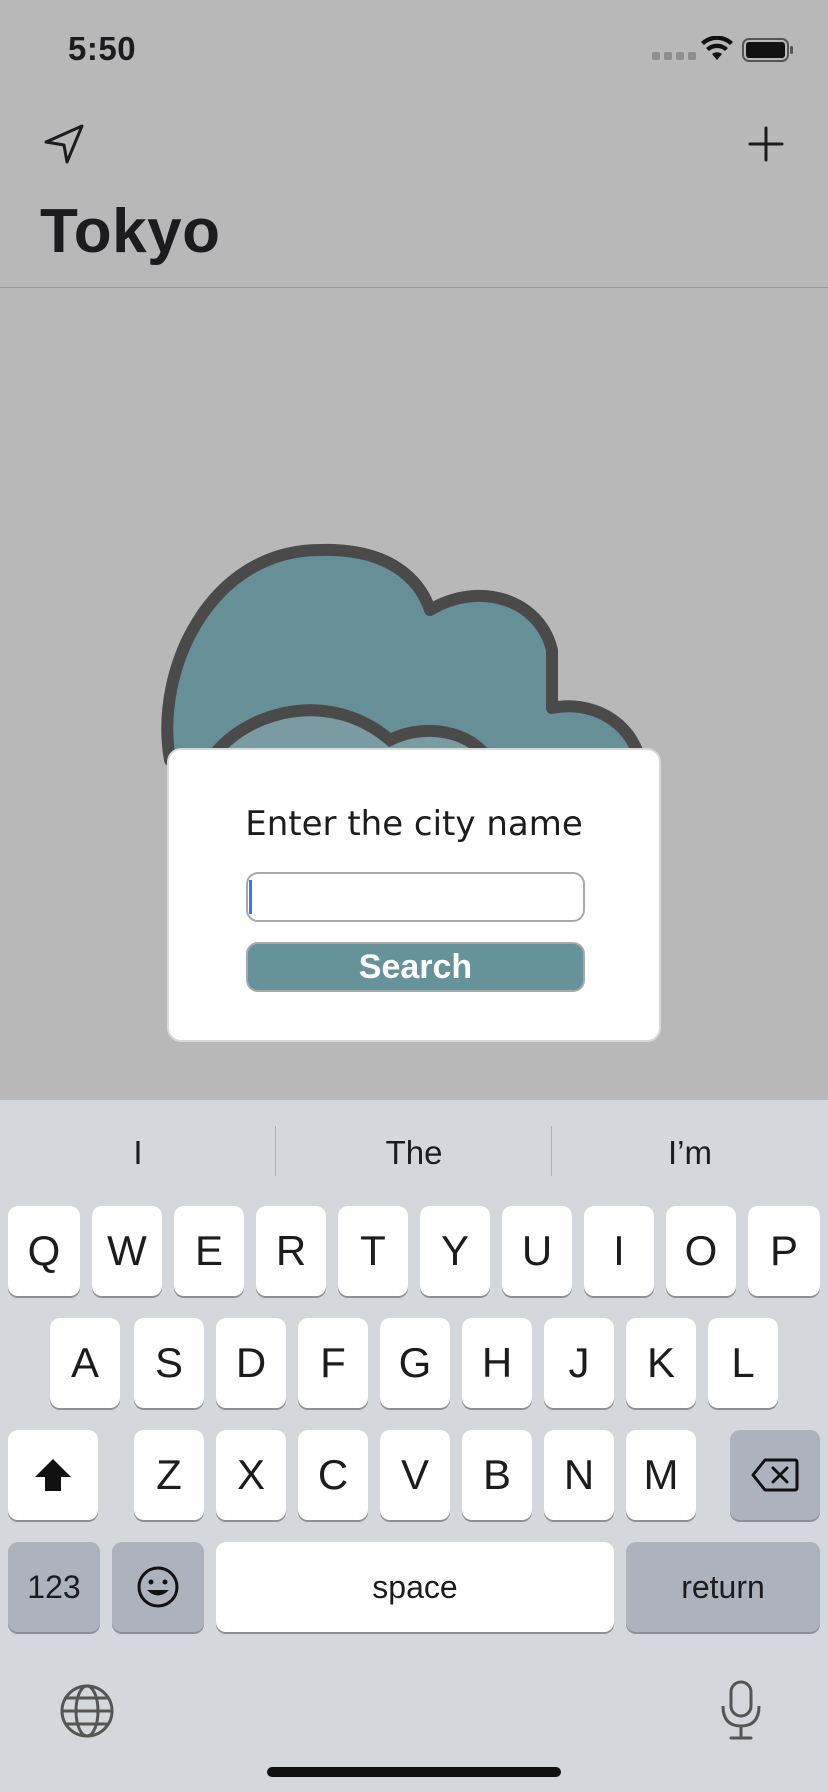 The width and height of the screenshot is (828, 1792). What do you see at coordinates (767, 50) in the screenshot?
I see `battery-icon` at bounding box center [767, 50].